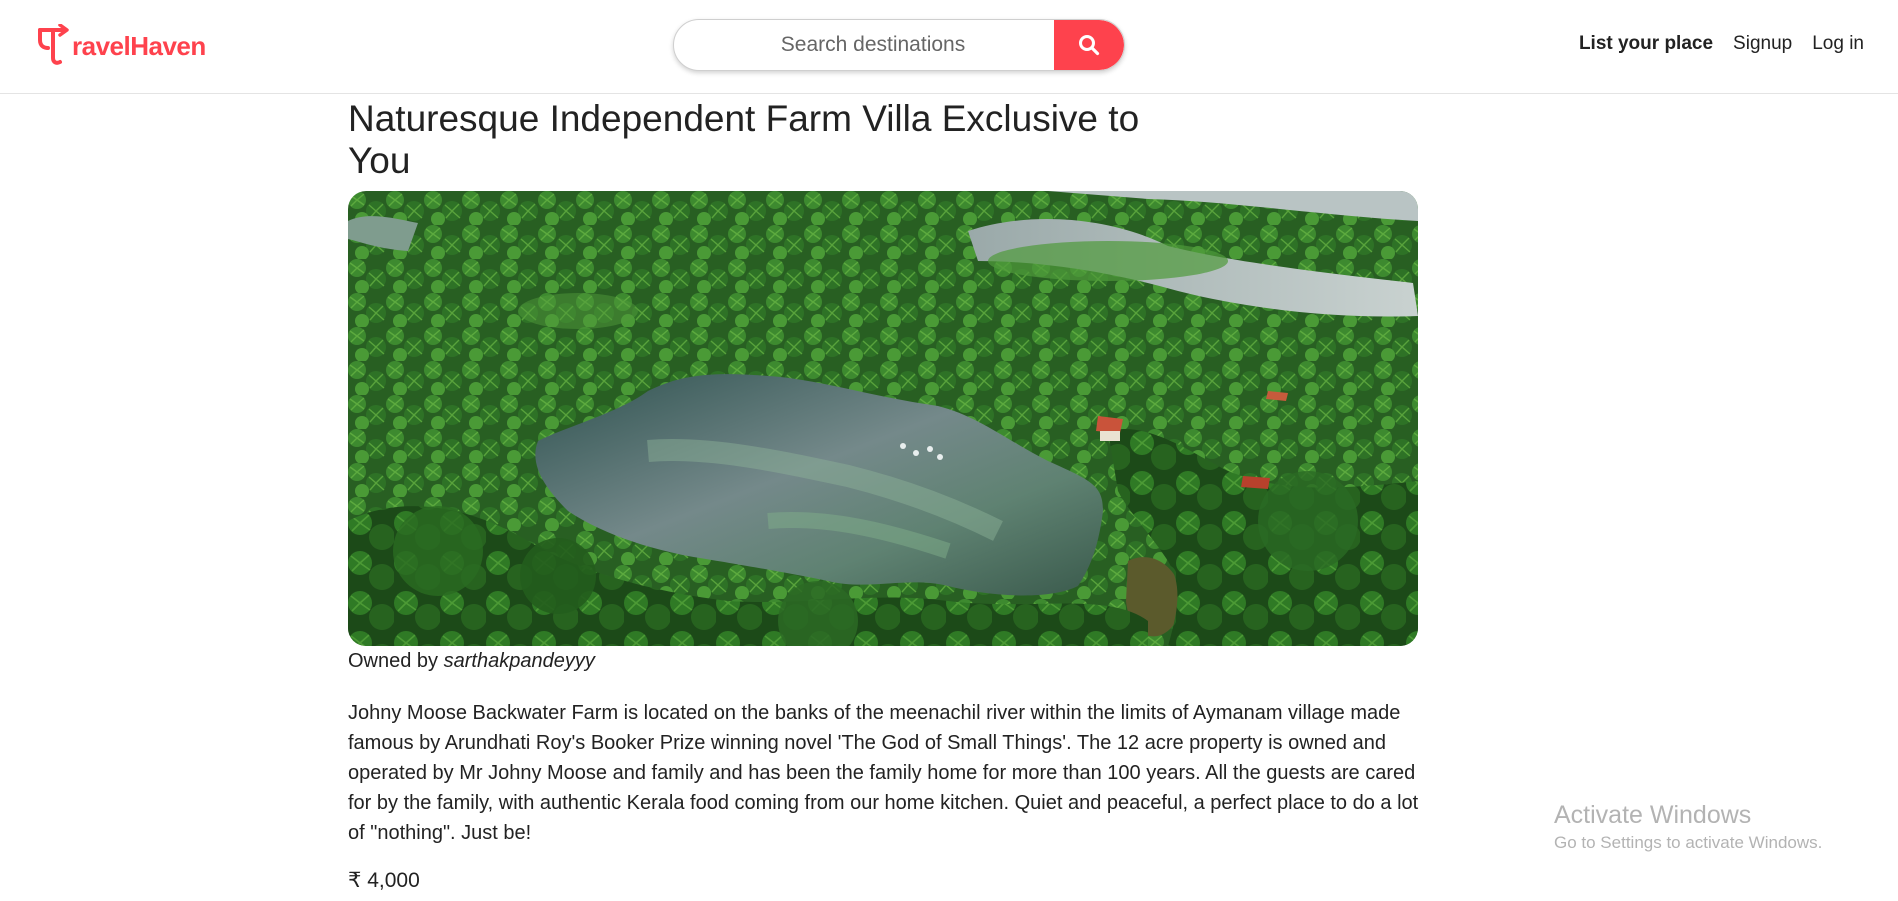 This screenshot has height=901, width=1898. I want to click on listing-price: ₹ 4,000, so click(384, 880).